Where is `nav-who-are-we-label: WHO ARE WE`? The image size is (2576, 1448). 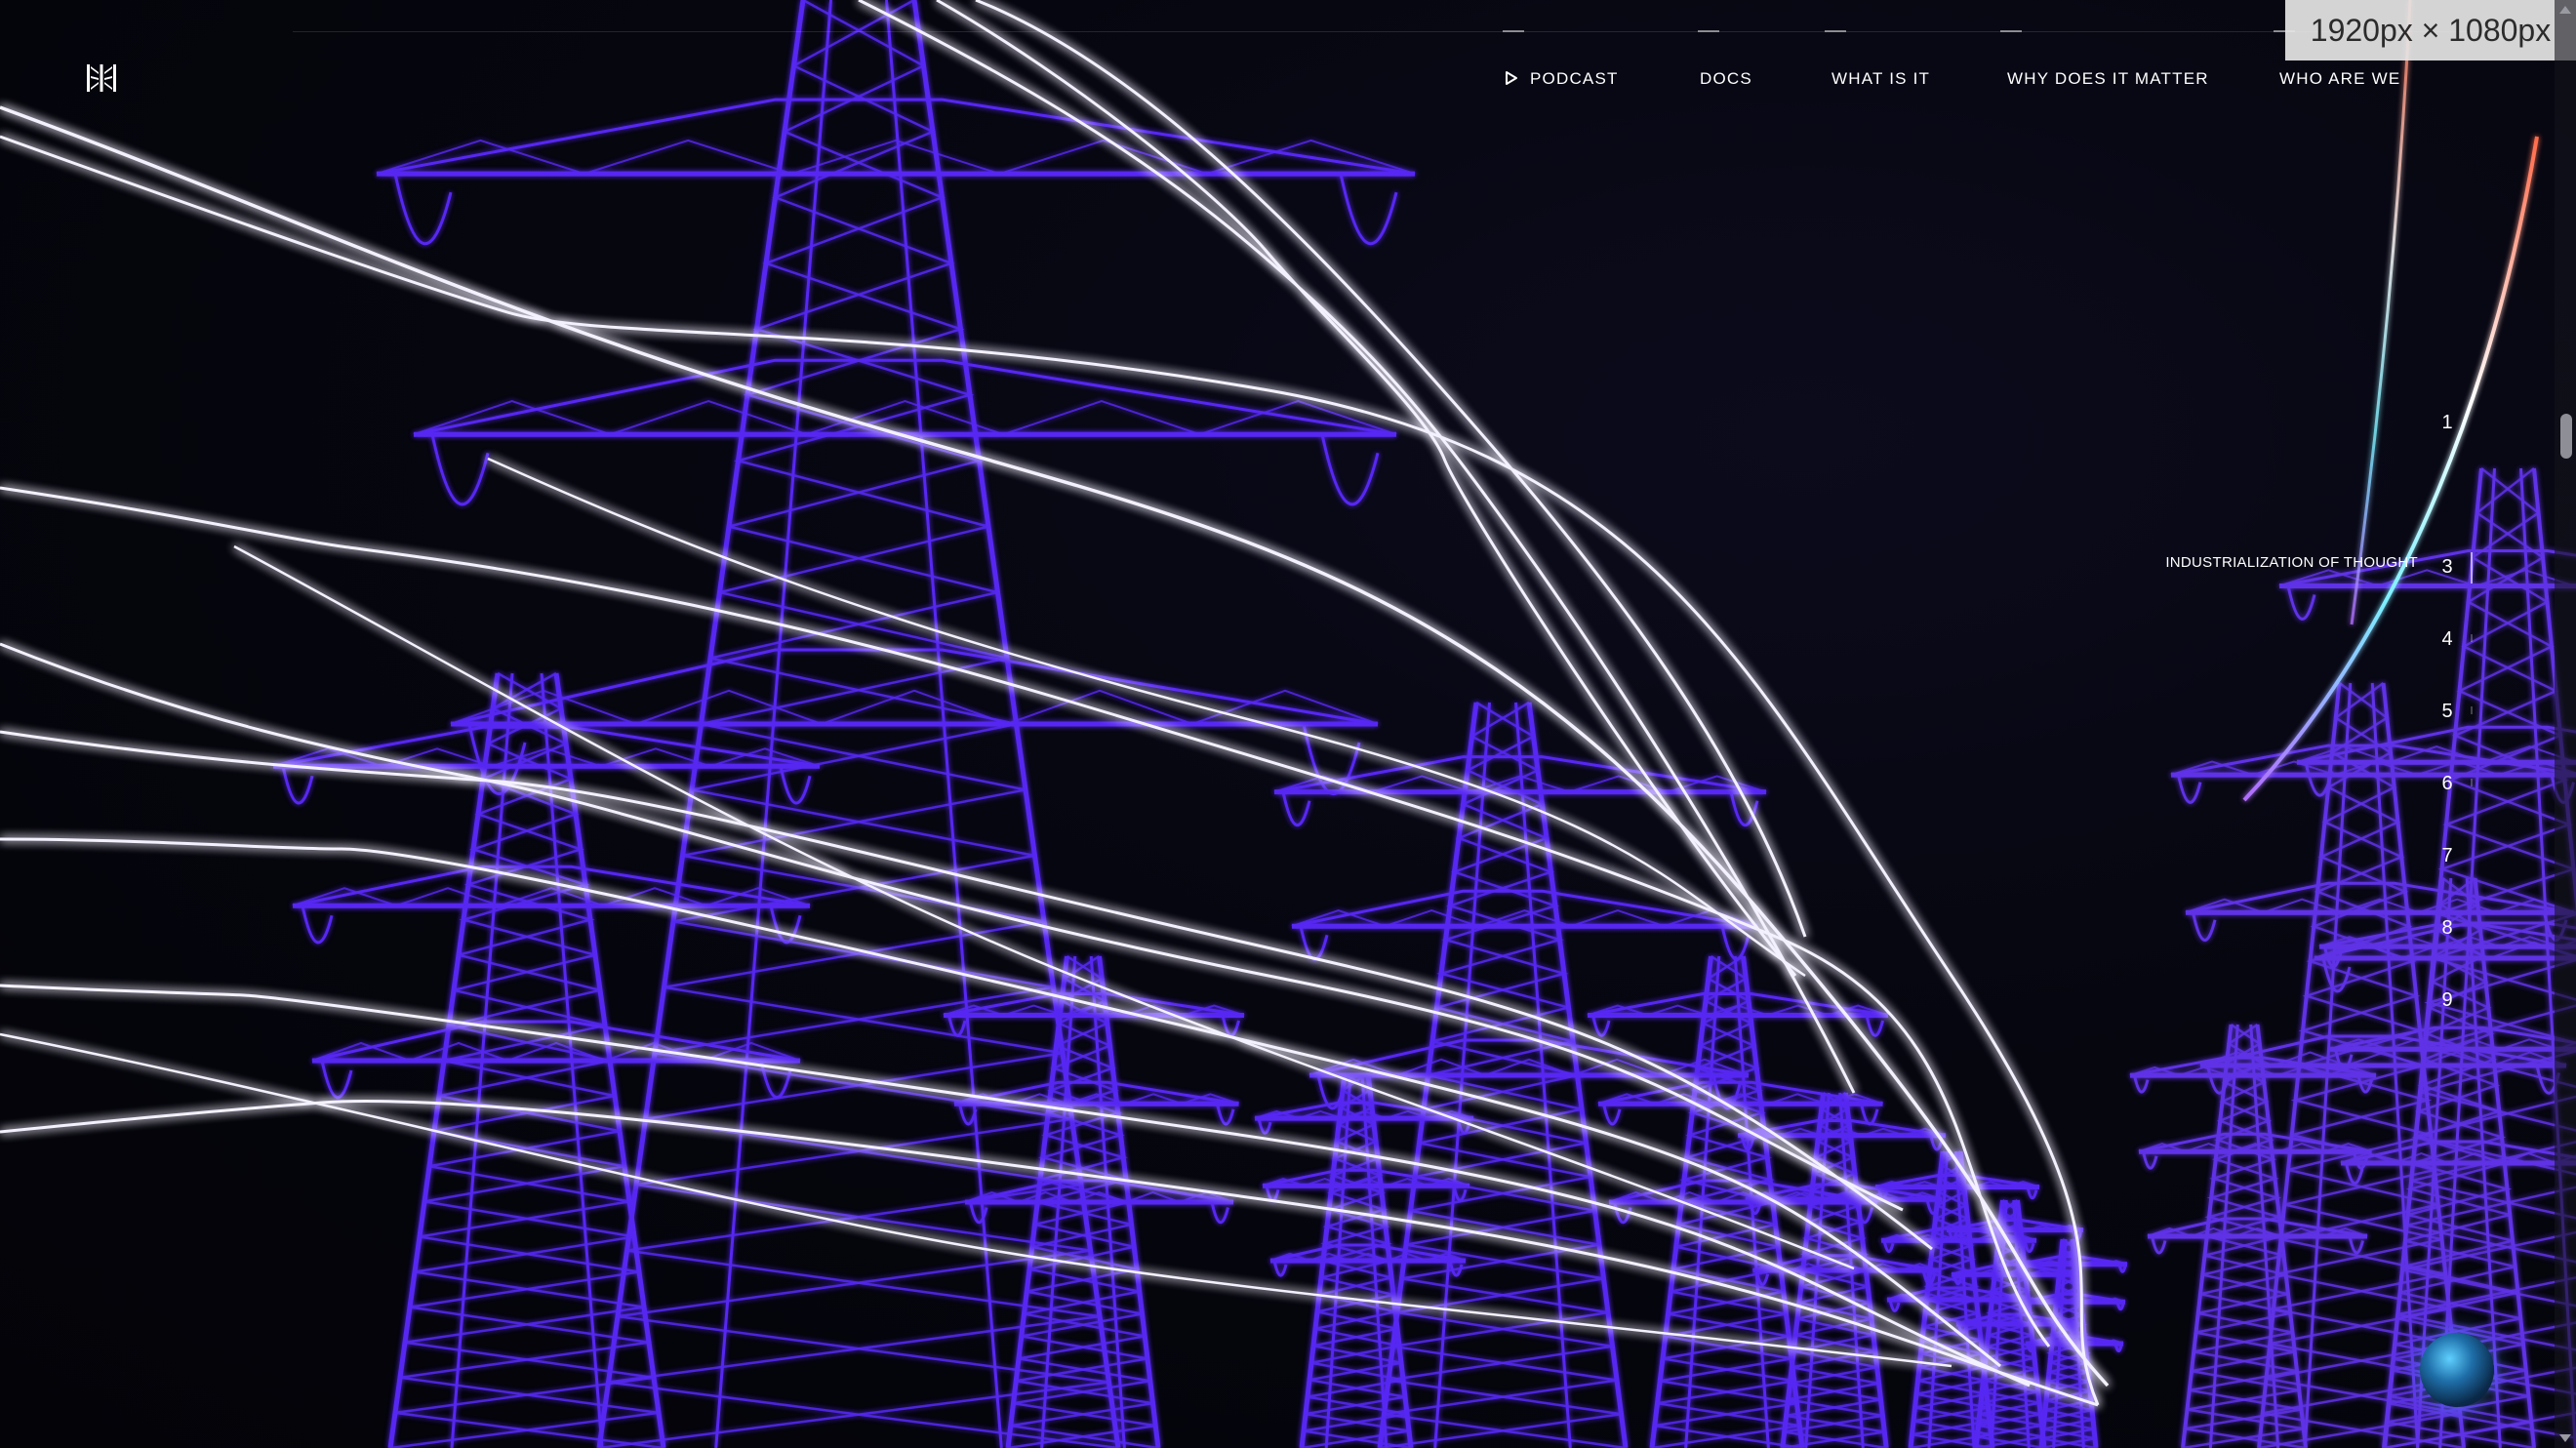 nav-who-are-we-label: WHO ARE WE is located at coordinates (2340, 79).